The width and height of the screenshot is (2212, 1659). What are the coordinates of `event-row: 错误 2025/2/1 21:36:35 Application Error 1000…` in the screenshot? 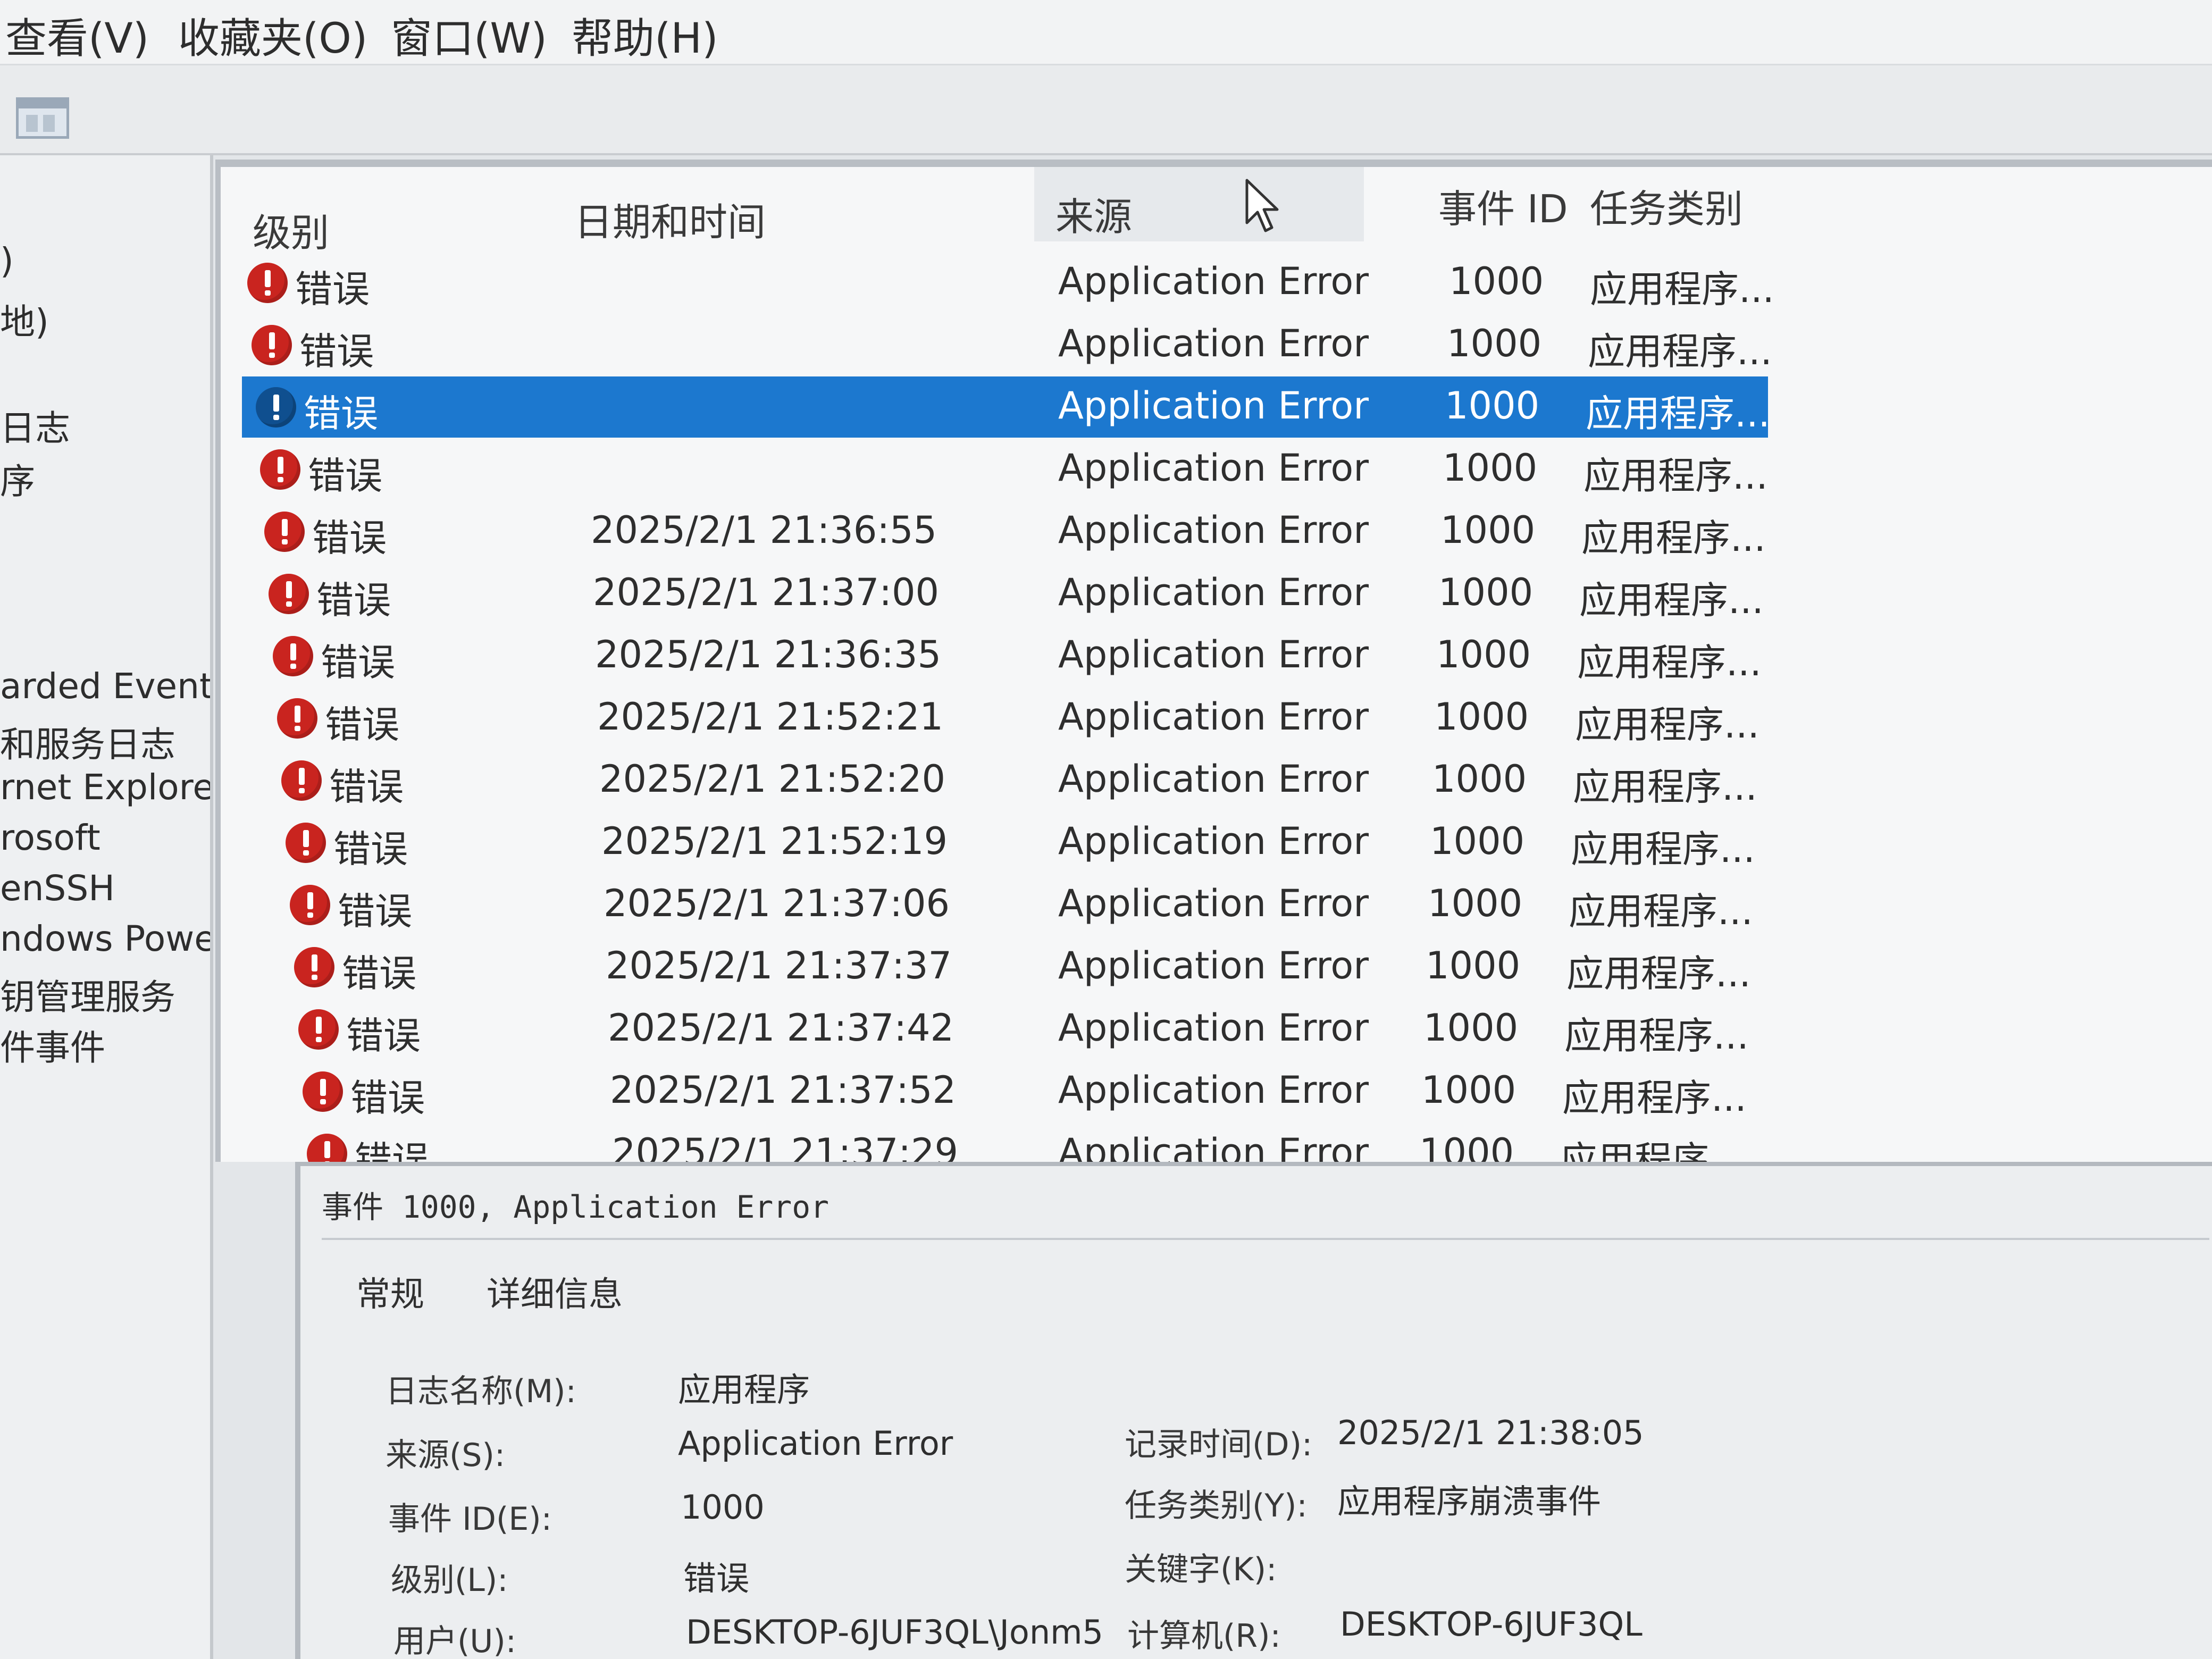 It's located at (1018, 655).